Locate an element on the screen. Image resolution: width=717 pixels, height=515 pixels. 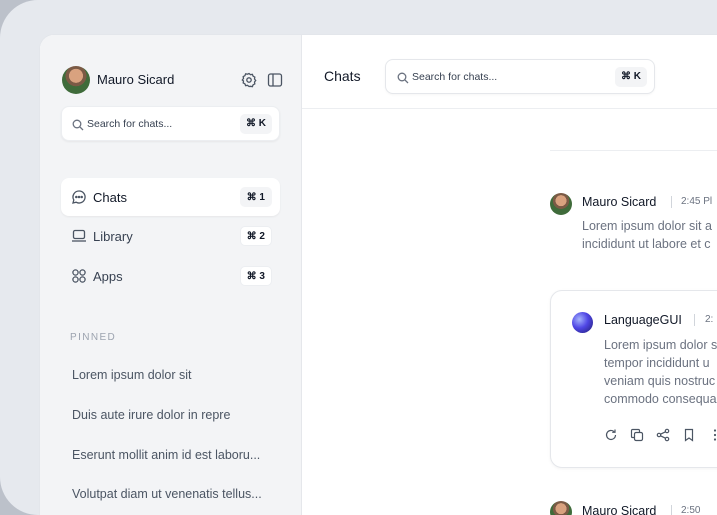
nav-label: Apps is located at coordinates (108, 276).